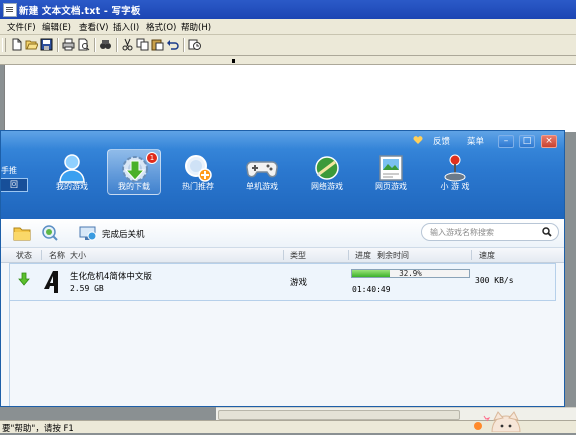 The width and height of the screenshot is (576, 435). Describe the element at coordinates (547, 232) in the screenshot. I see `search-icon` at that location.